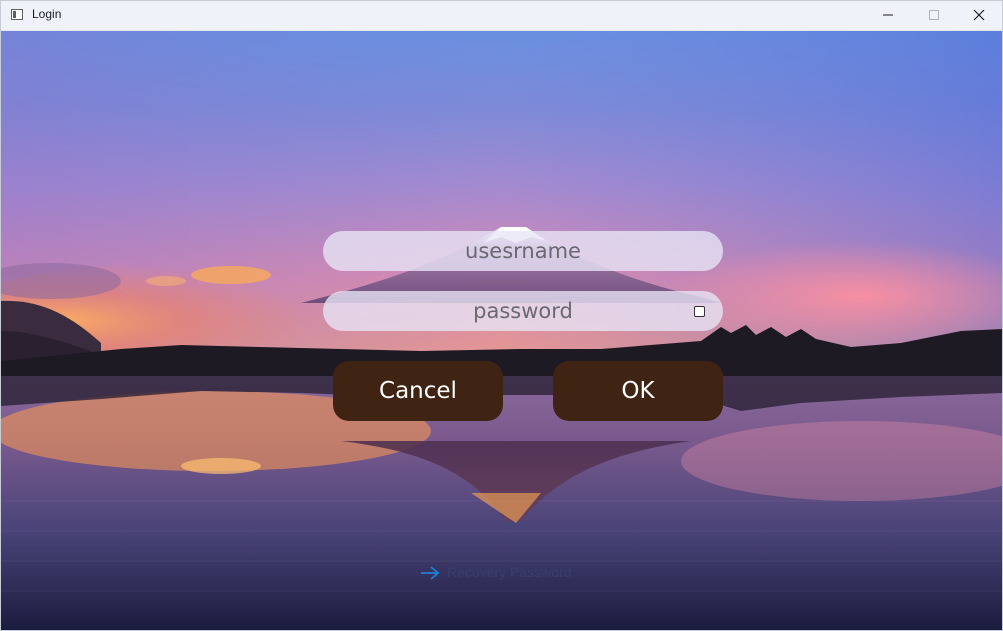 The width and height of the screenshot is (1003, 631). What do you see at coordinates (501, 16) in the screenshot?
I see `title-bar: Login` at bounding box center [501, 16].